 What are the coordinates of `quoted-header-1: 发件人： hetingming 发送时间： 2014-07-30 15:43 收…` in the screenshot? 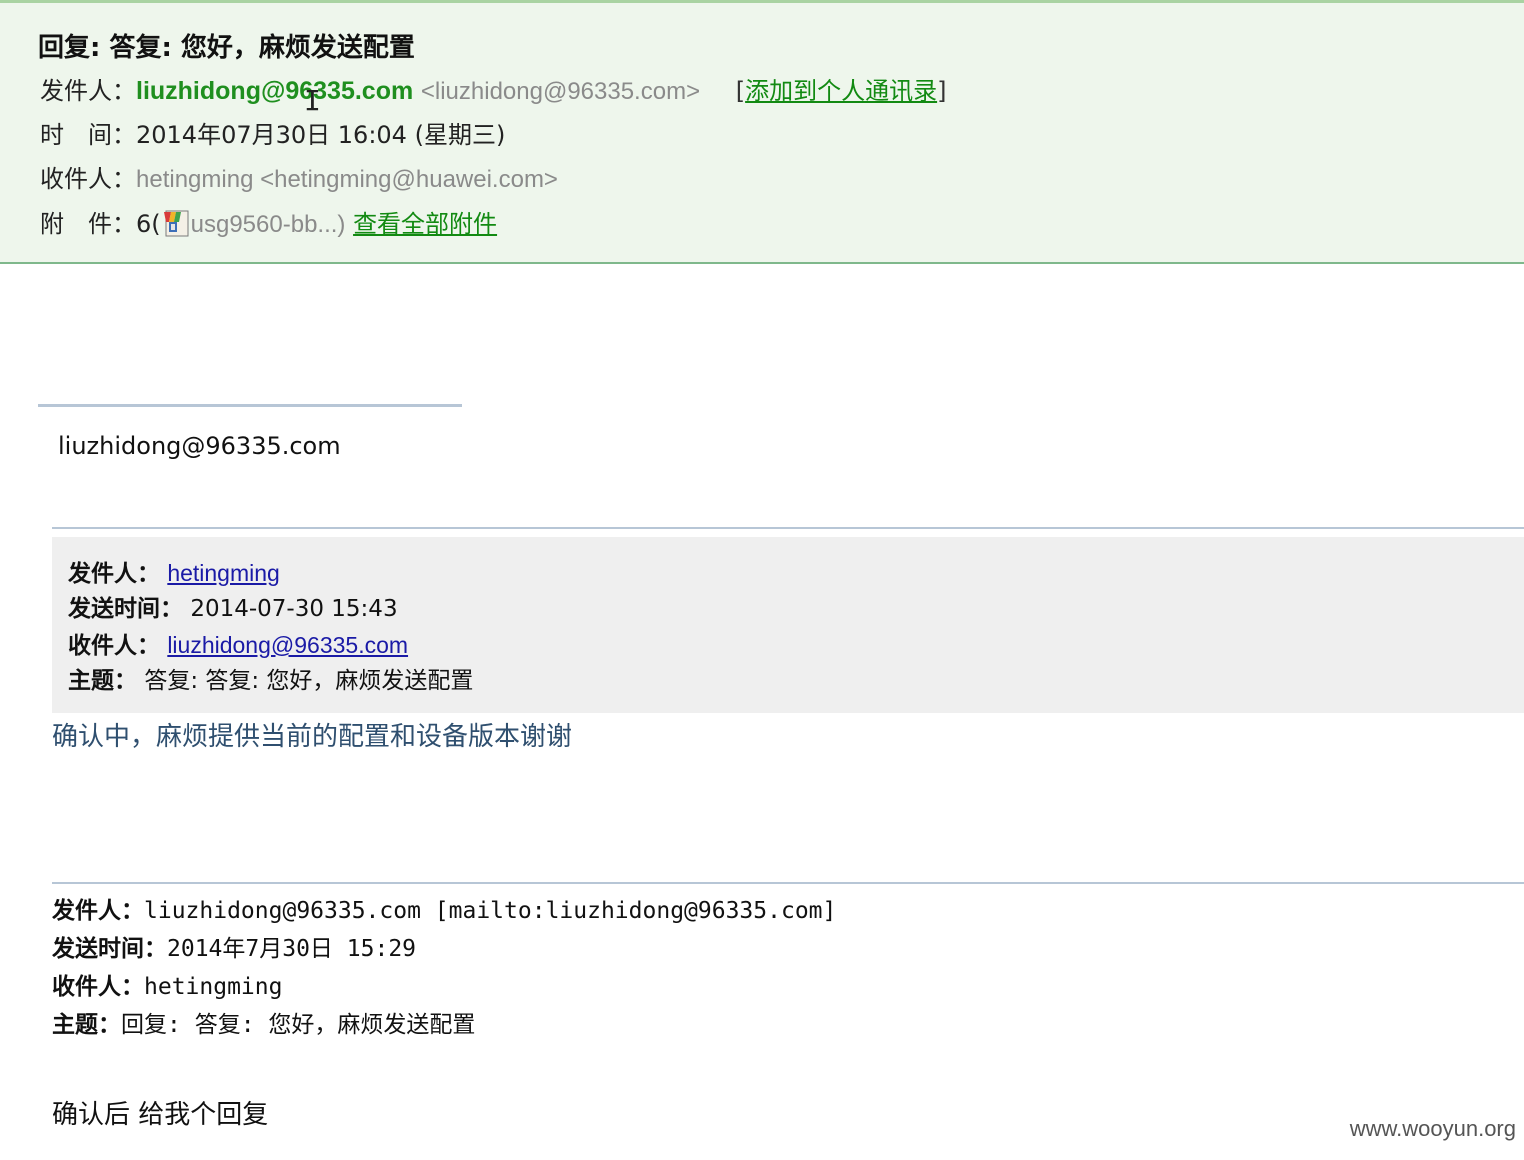 It's located at (788, 625).